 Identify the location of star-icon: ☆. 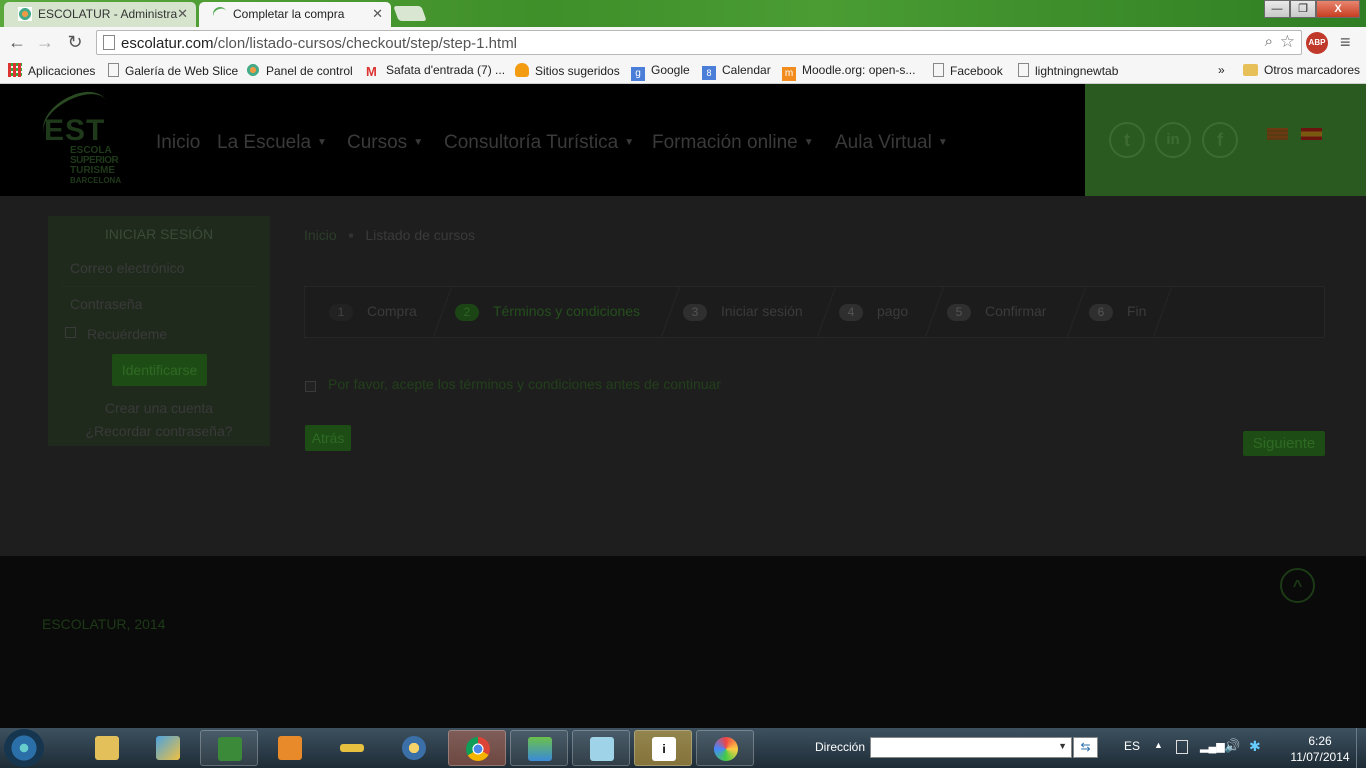
(1287, 42).